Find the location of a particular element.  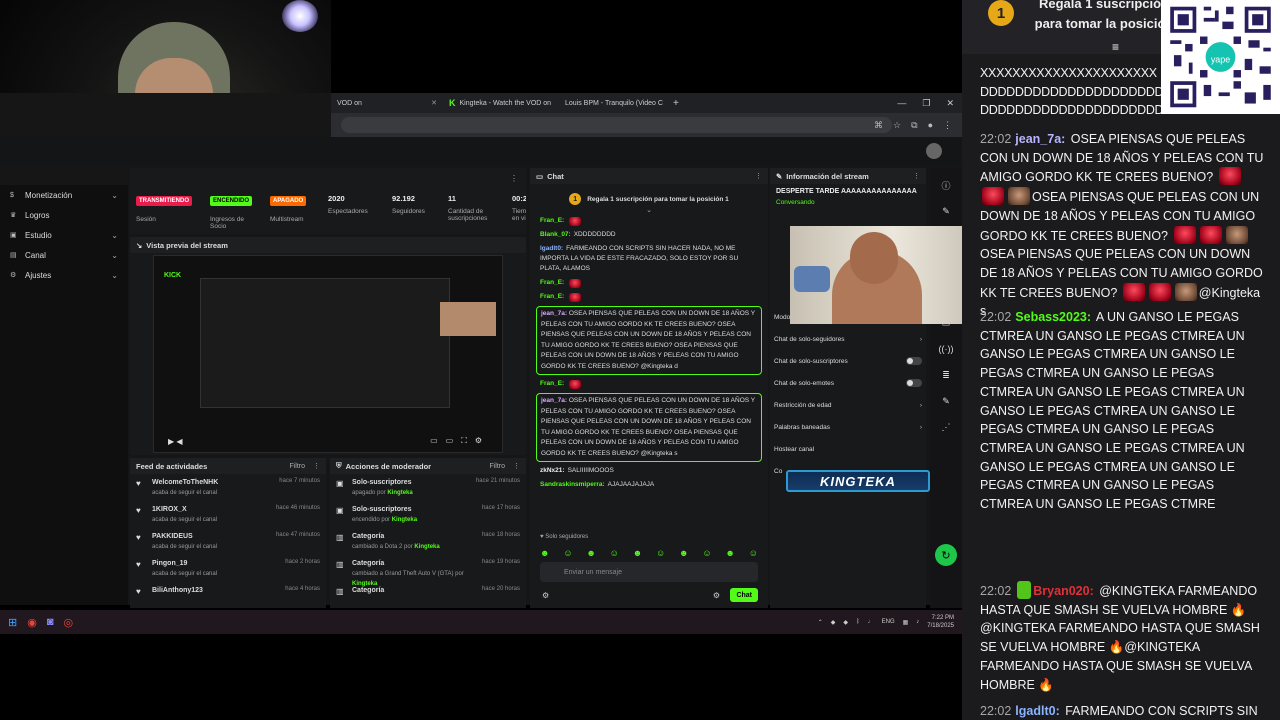

profile-icon: ● is located at coordinates (930, 125).